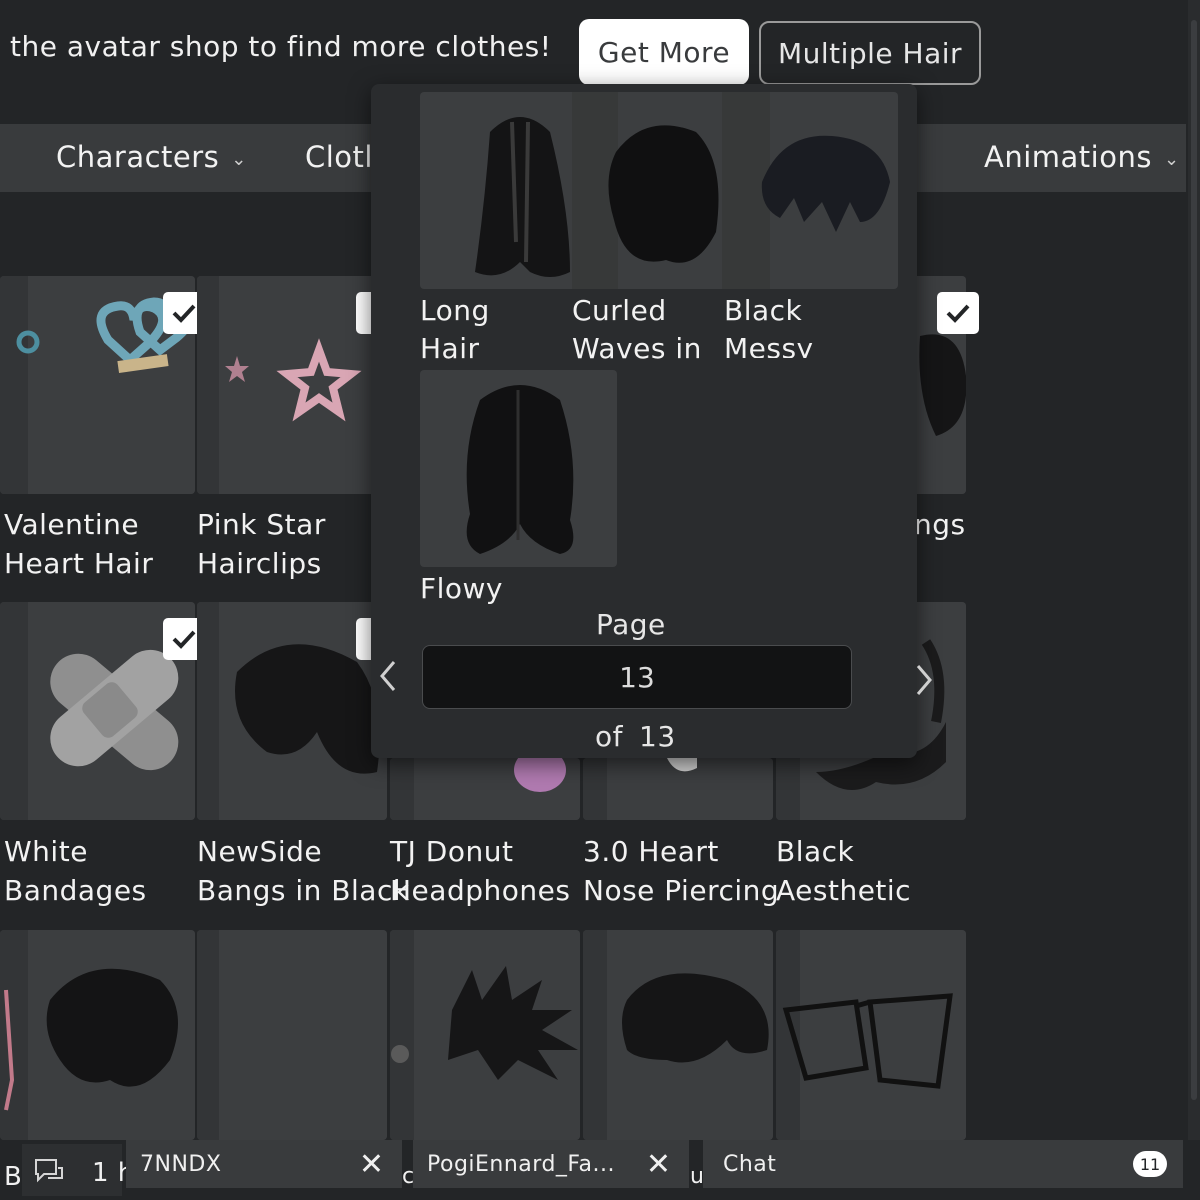 The height and width of the screenshot is (1200, 1200). I want to click on category-label: Characters, so click(138, 157).